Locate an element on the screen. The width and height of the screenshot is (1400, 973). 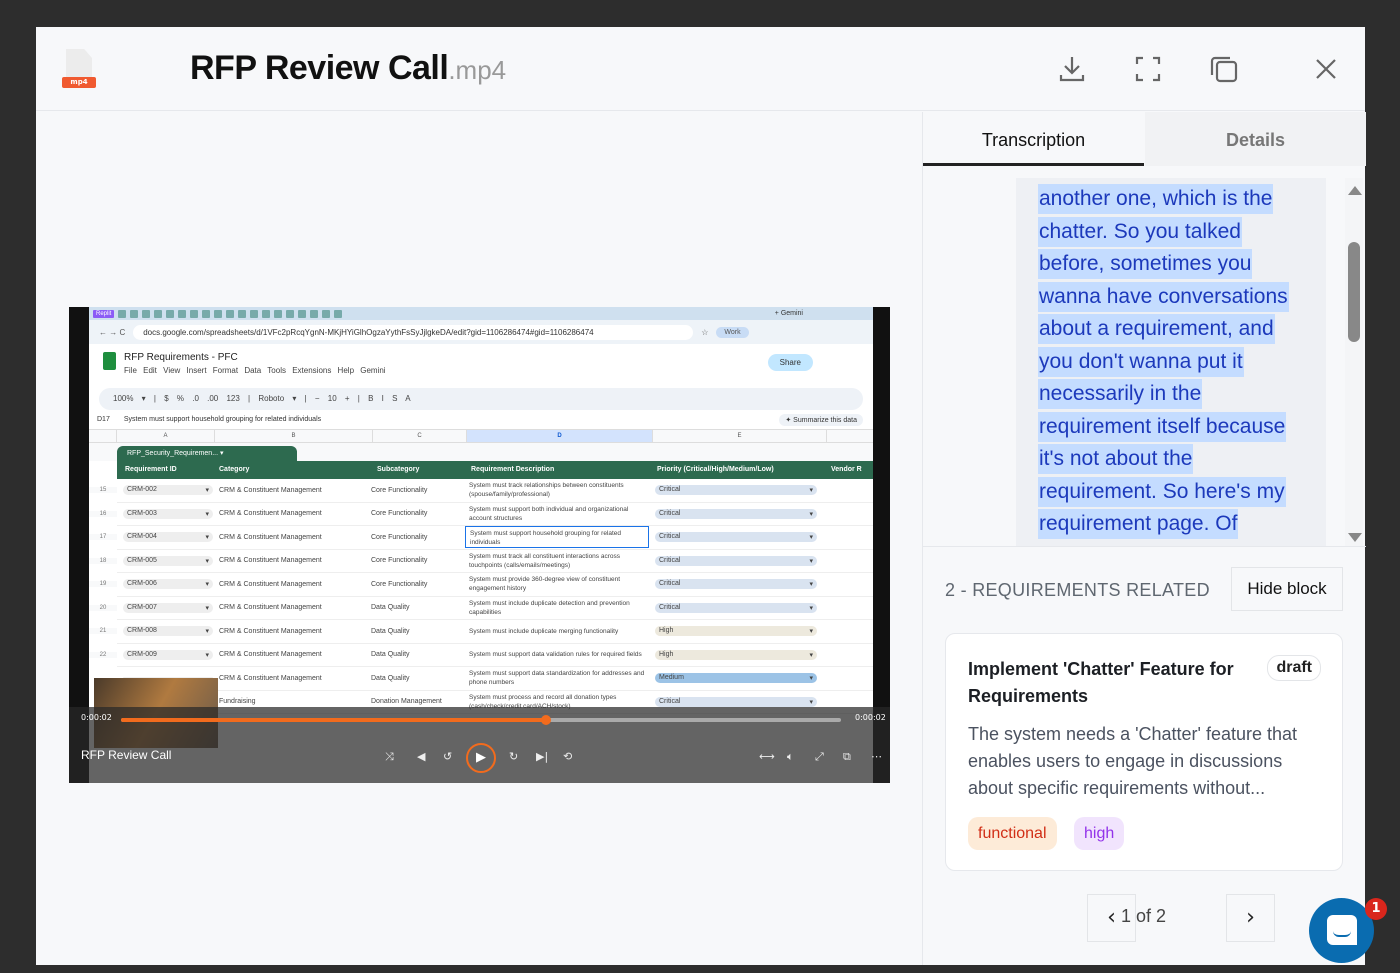
scroll-up-icon is located at coordinates (1355, 190).